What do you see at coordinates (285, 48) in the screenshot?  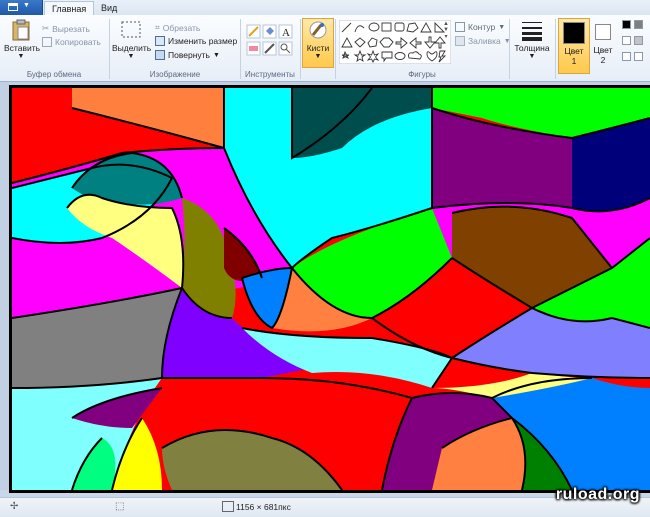 I see `magnifier-icon` at bounding box center [285, 48].